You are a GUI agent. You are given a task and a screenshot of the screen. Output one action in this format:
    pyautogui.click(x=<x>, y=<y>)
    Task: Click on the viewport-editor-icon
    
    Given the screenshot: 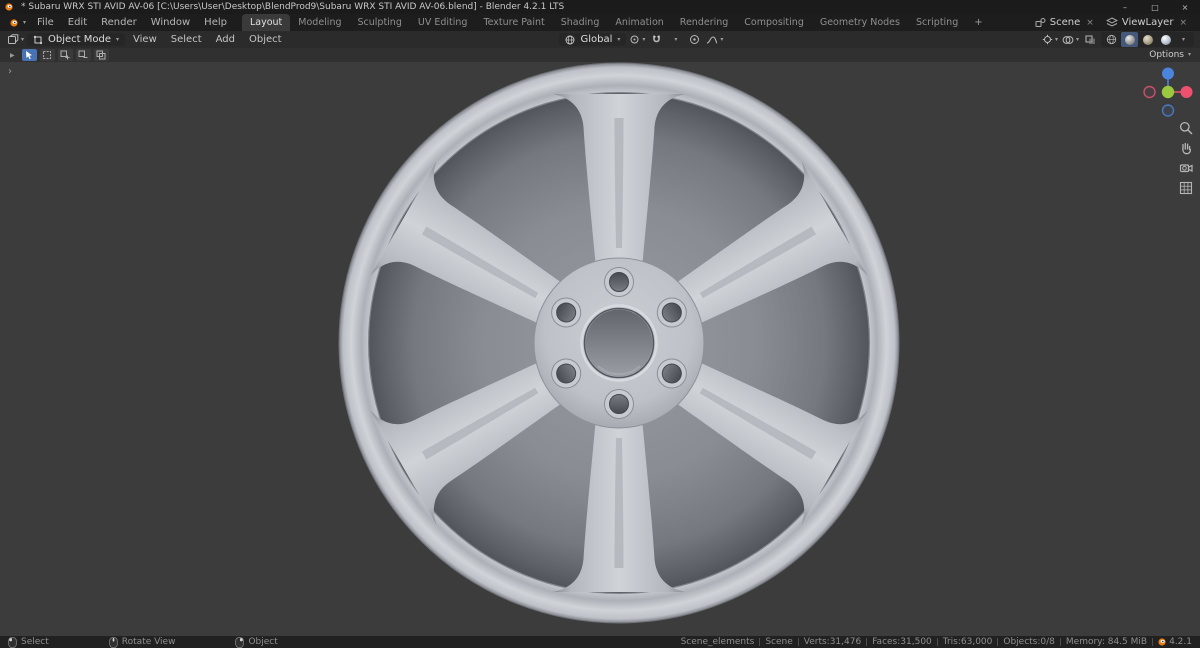 What is the action you would take?
    pyautogui.click(x=13, y=39)
    